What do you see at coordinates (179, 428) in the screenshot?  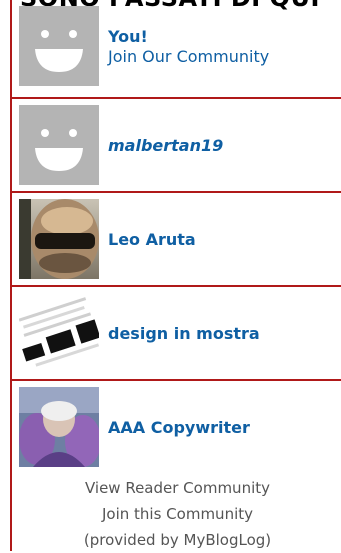 I see `member-name-link: AAA Copywriter` at bounding box center [179, 428].